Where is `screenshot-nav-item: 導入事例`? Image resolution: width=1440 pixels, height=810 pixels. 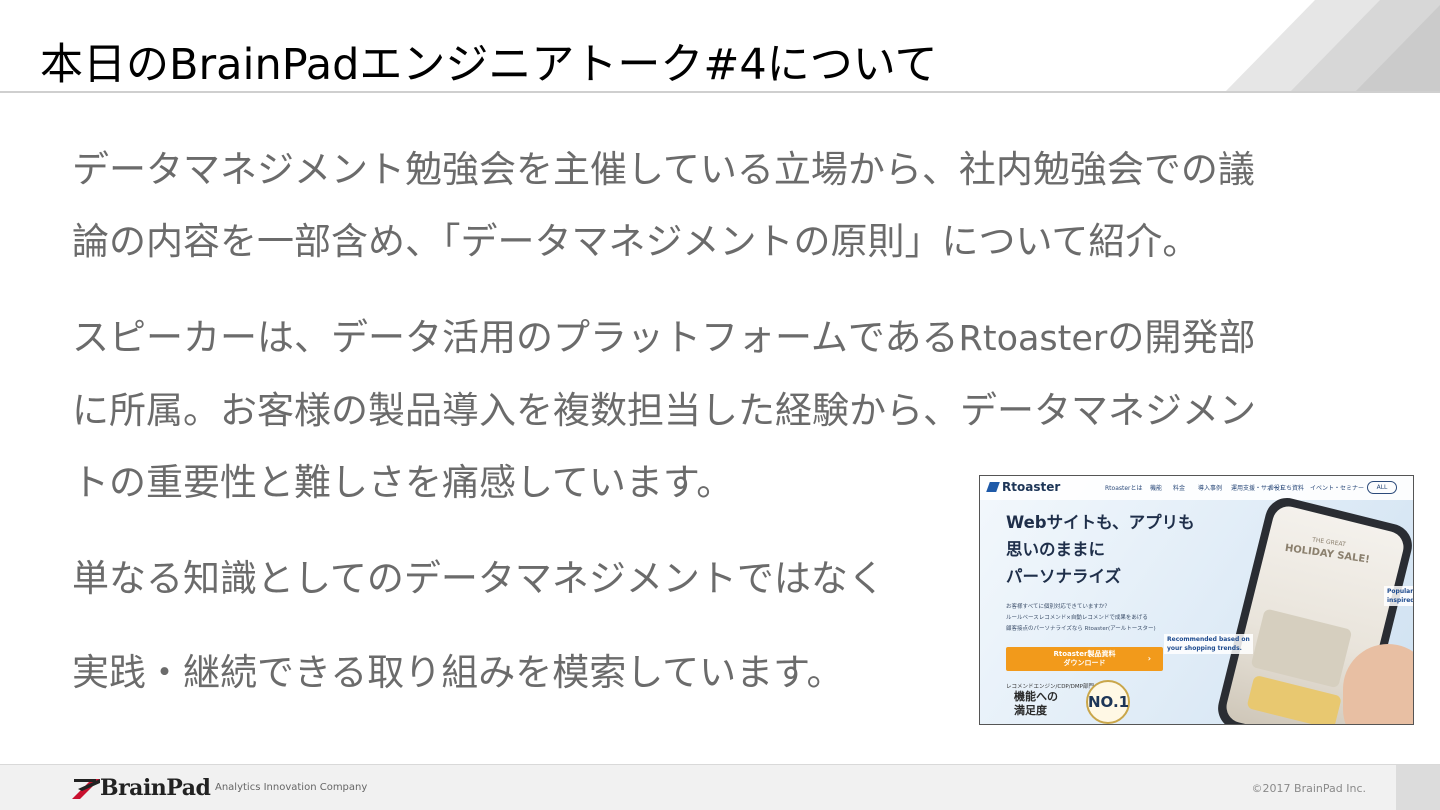
screenshot-nav-item: 導入事例 is located at coordinates (1210, 488).